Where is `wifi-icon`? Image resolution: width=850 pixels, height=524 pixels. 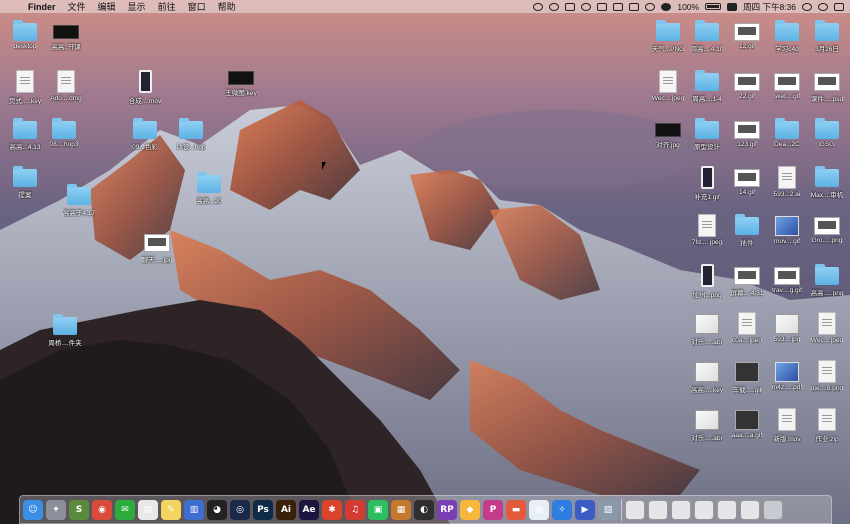
wifi-icon is located at coordinates (650, 6).